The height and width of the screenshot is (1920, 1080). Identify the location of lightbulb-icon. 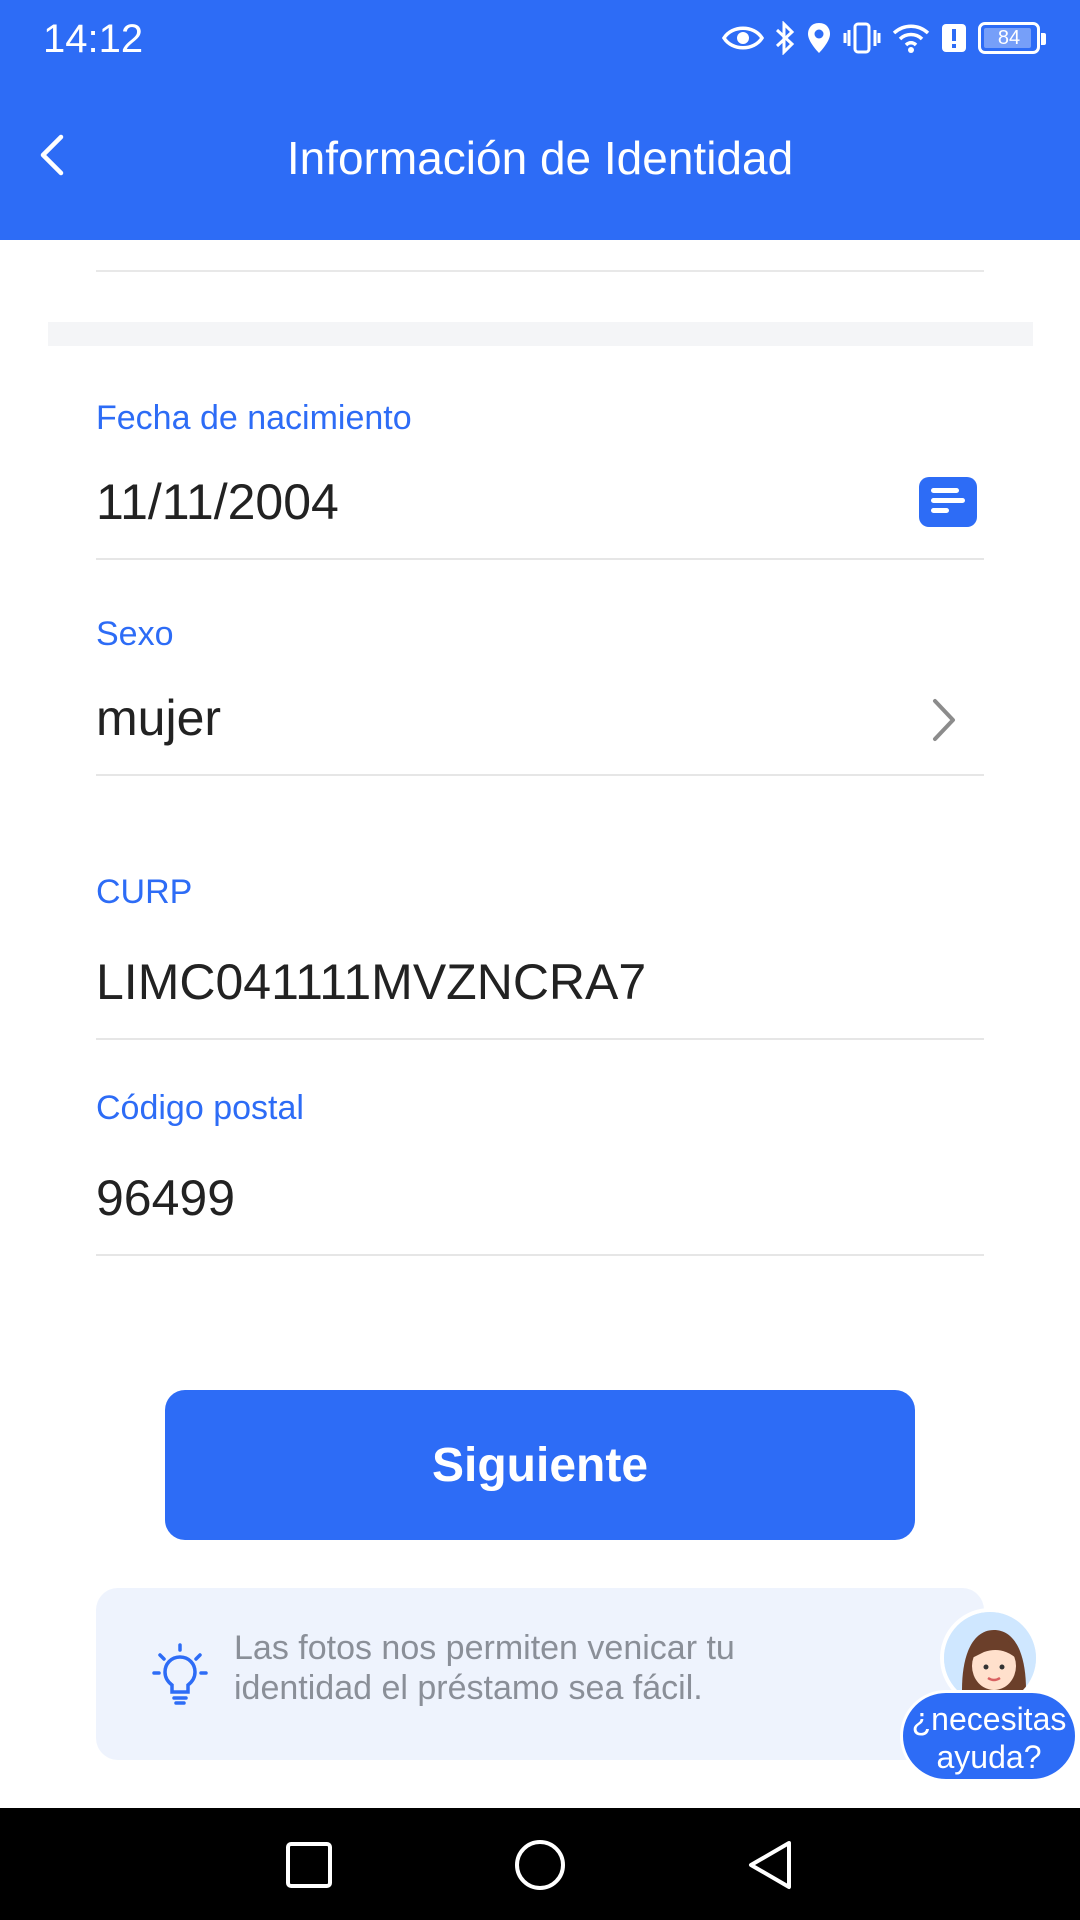
(180, 1675).